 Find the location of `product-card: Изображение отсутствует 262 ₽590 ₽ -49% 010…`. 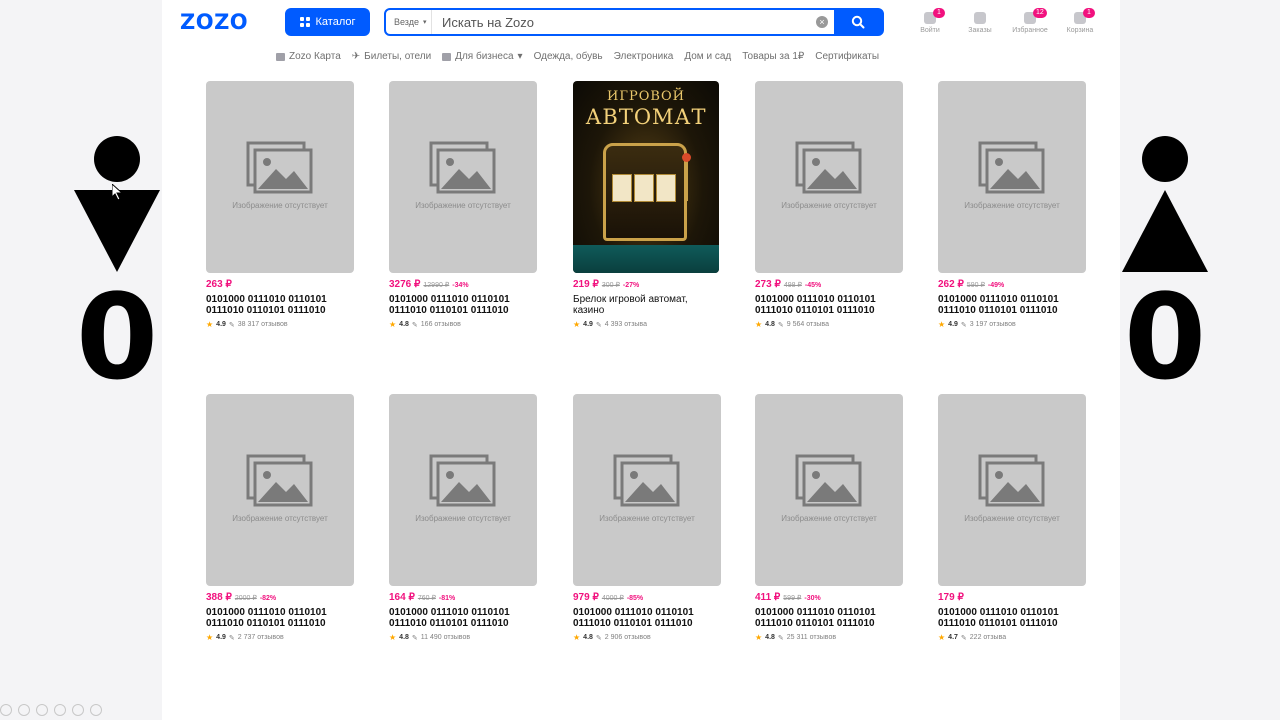

product-card: Изображение отсутствует 262 ₽590 ₽ -49% 010… is located at coordinates (1012, 205).